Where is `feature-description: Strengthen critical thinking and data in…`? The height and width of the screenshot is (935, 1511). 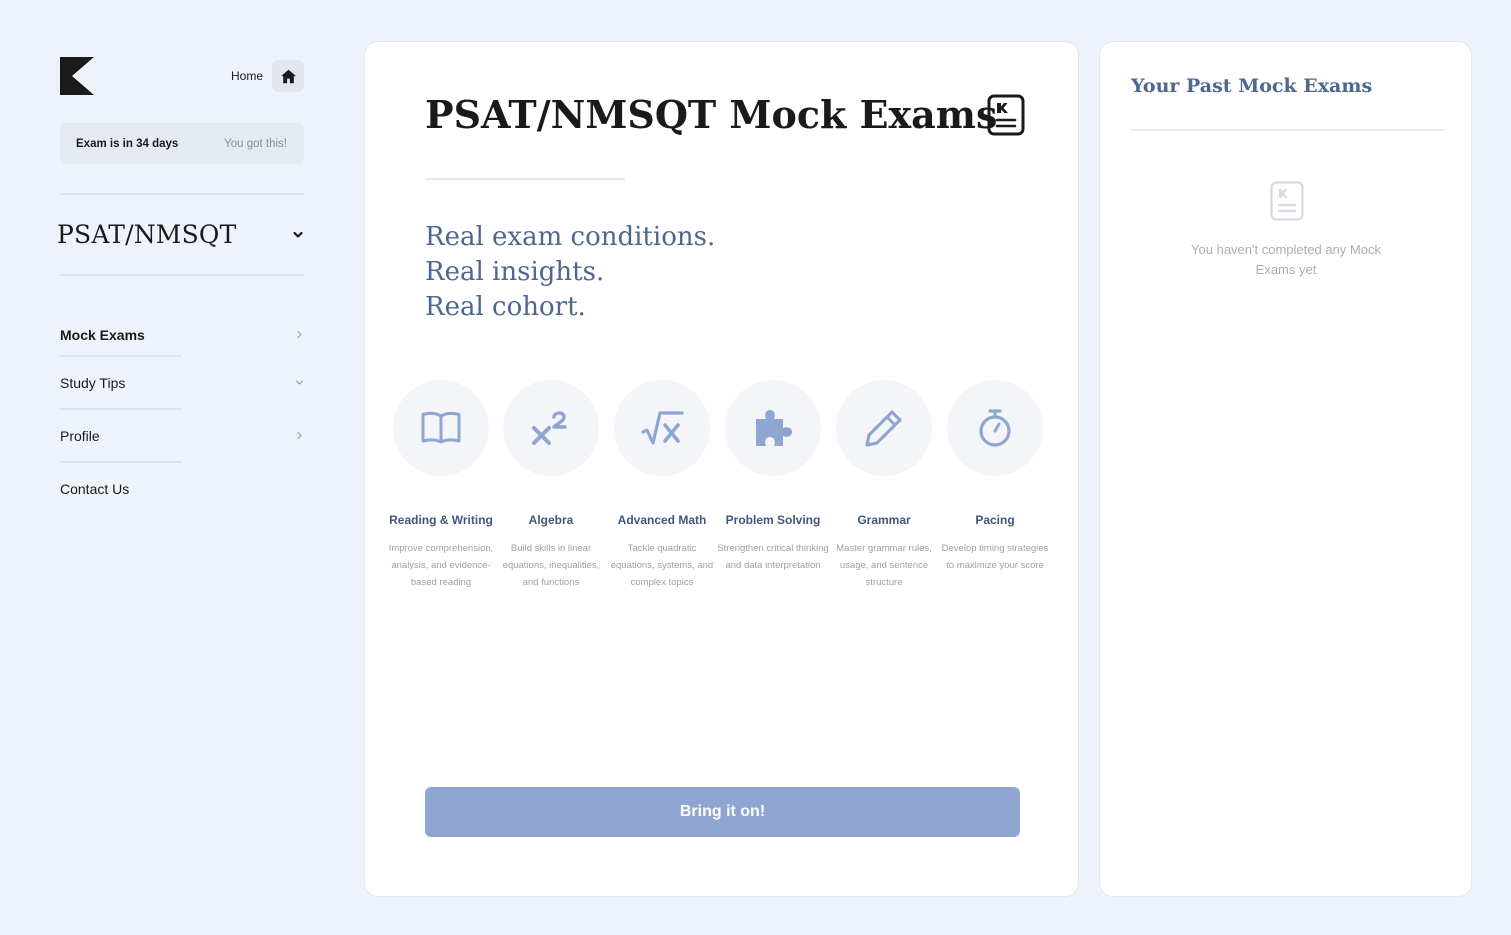 feature-description: Strengthen critical thinking and data in… is located at coordinates (773, 557).